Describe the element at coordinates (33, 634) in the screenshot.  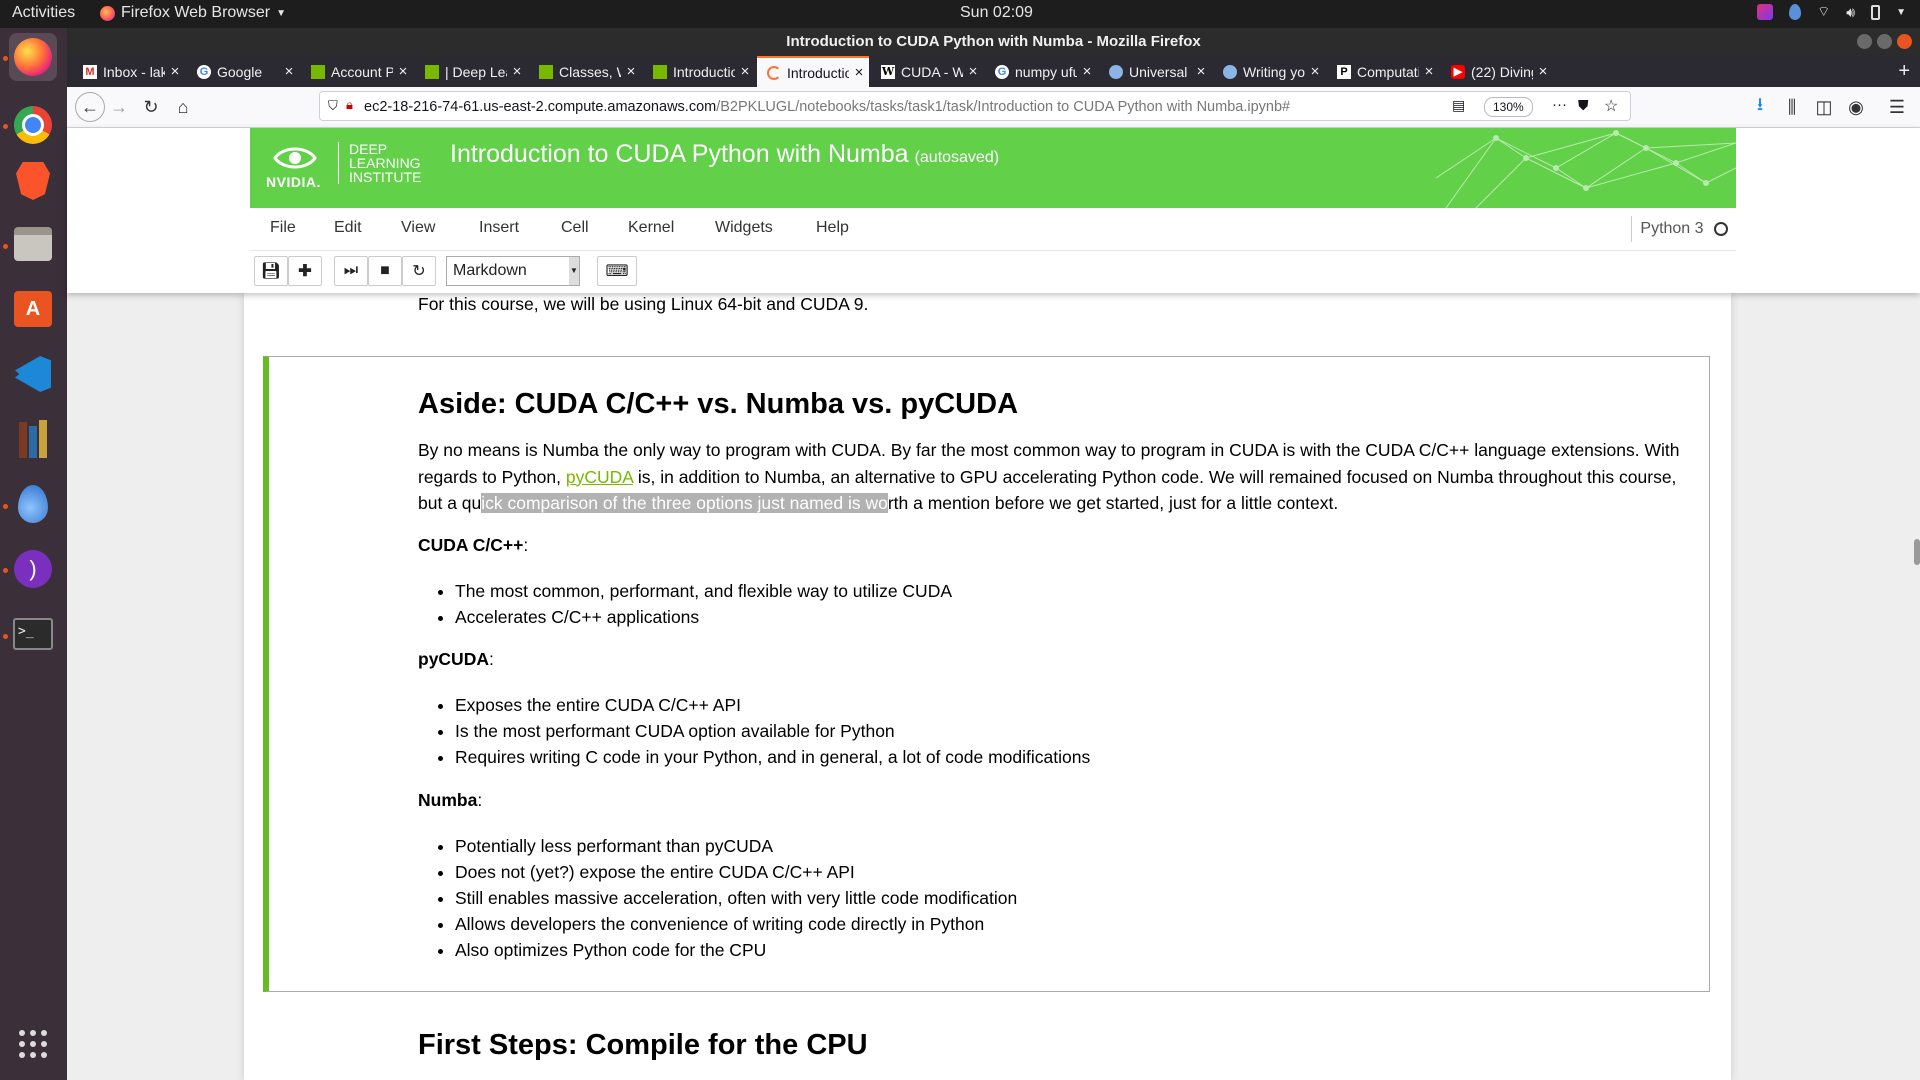
I see `dock-terminal-icon: >_` at that location.